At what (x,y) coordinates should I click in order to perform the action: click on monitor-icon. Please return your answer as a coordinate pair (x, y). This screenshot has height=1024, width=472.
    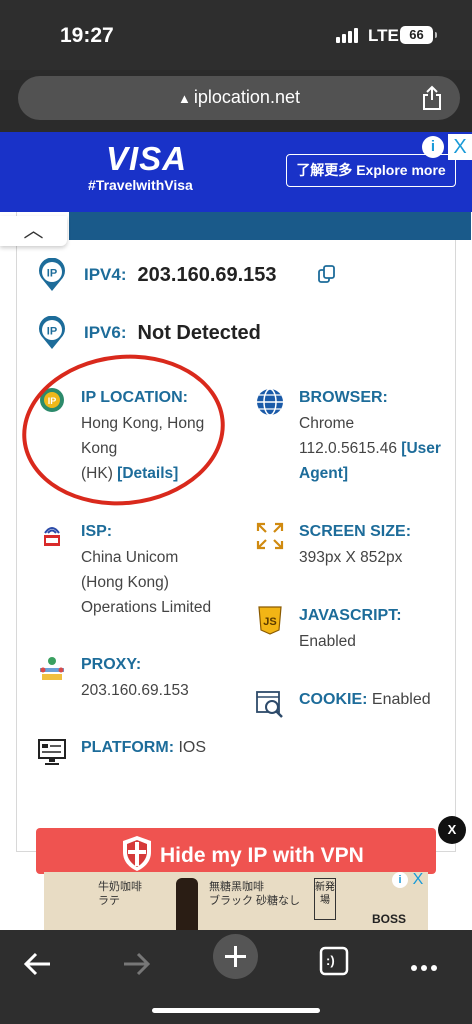
    Looking at the image, I should click on (52, 752).